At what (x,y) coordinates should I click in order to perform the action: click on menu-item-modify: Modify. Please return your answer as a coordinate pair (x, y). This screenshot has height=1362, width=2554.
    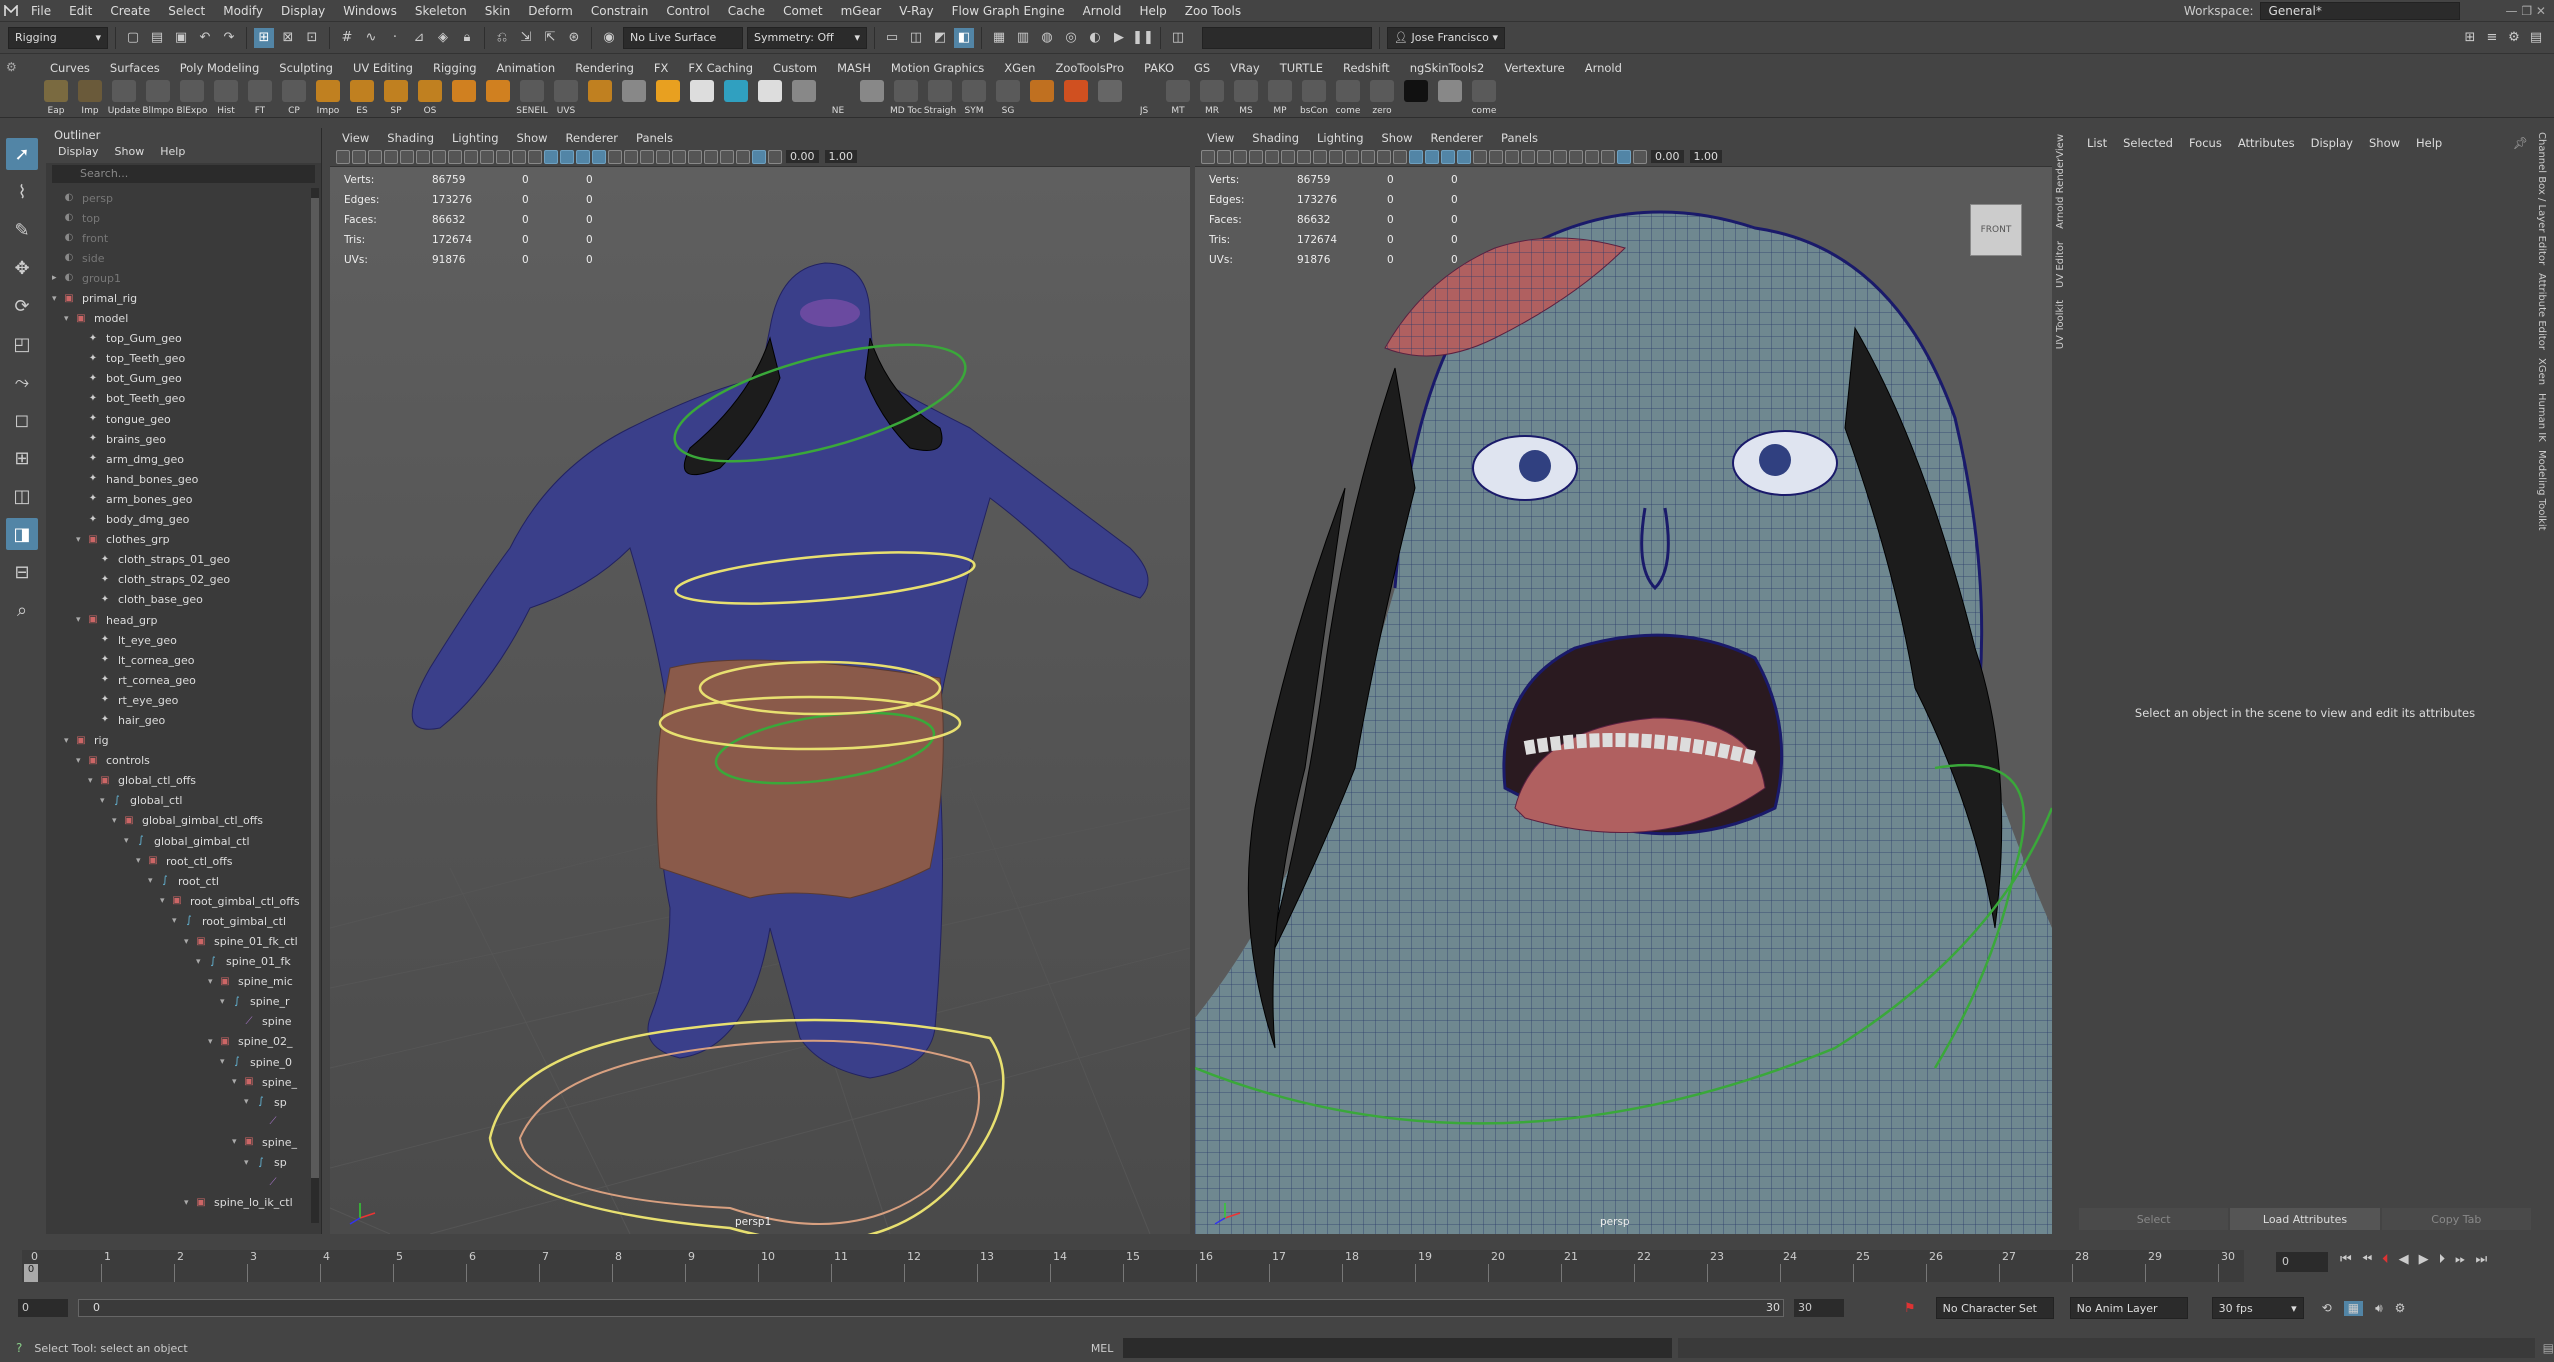
    Looking at the image, I should click on (243, 11).